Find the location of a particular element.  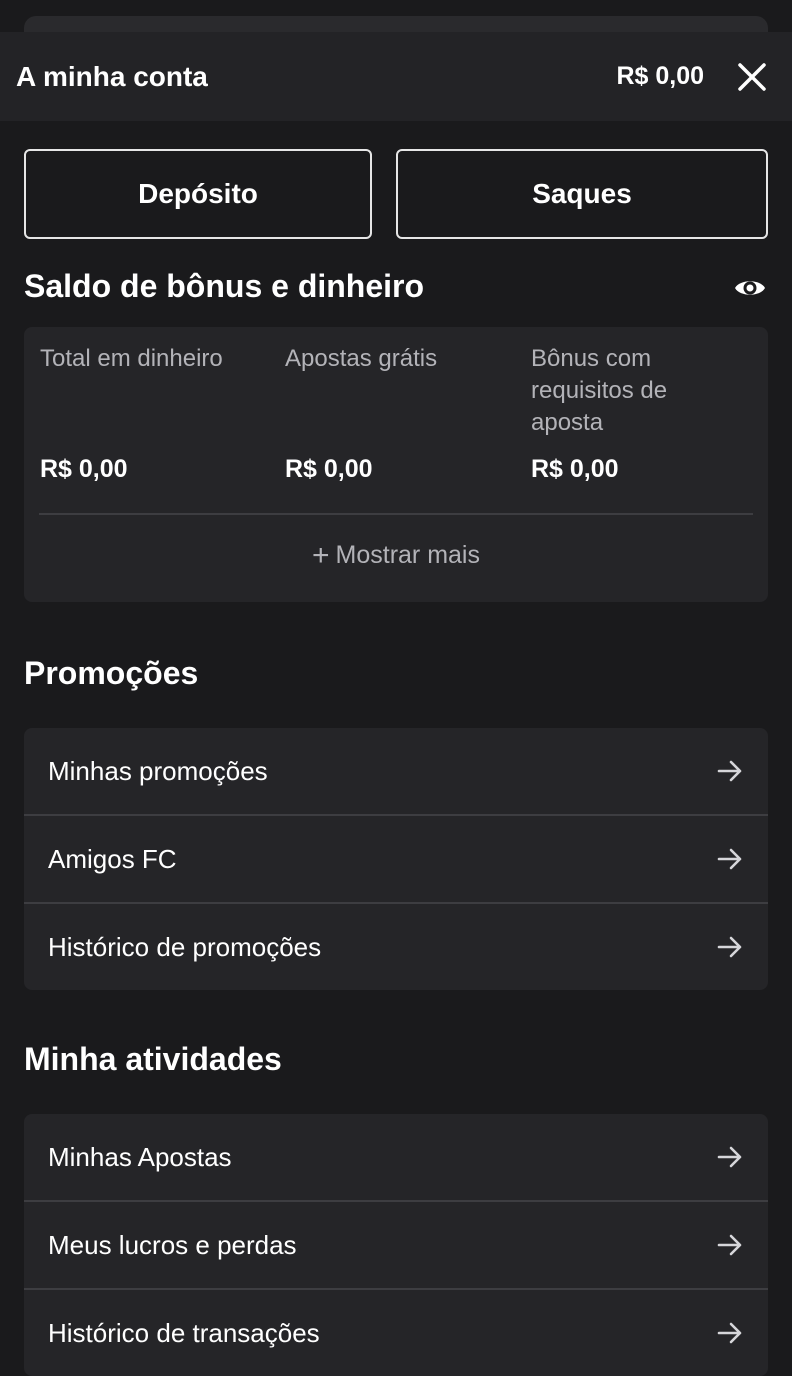

list-item-label: Minhas promoções is located at coordinates (158, 770).